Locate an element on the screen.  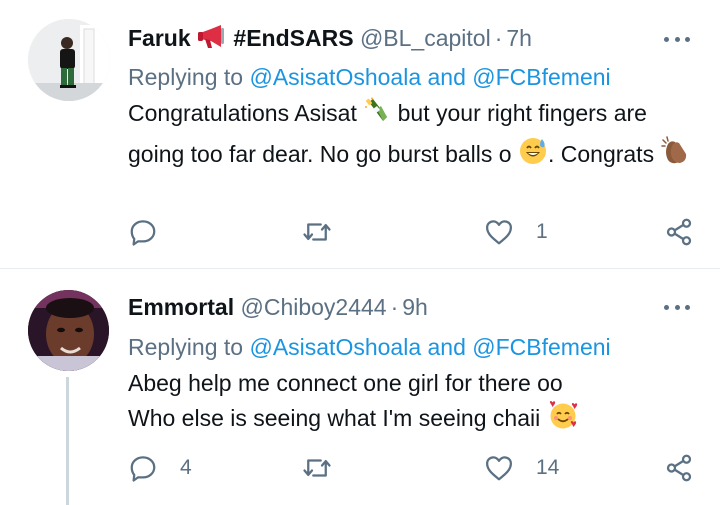
display-name: Faruk is located at coordinates (159, 38).